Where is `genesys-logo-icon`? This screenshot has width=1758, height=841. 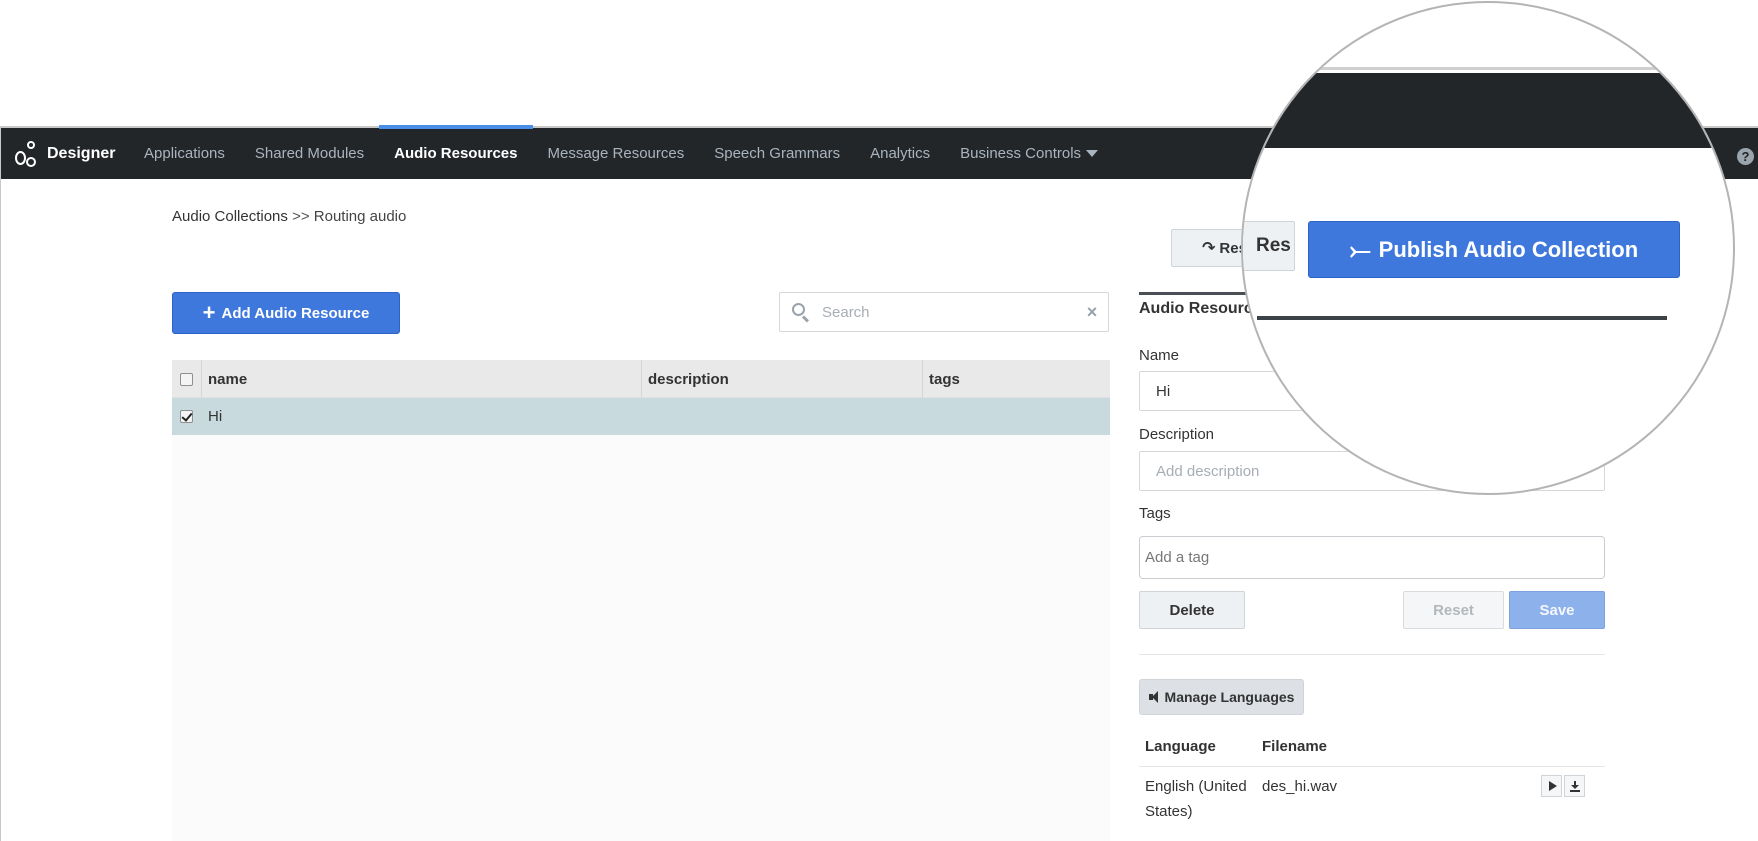 genesys-logo-icon is located at coordinates (26, 154).